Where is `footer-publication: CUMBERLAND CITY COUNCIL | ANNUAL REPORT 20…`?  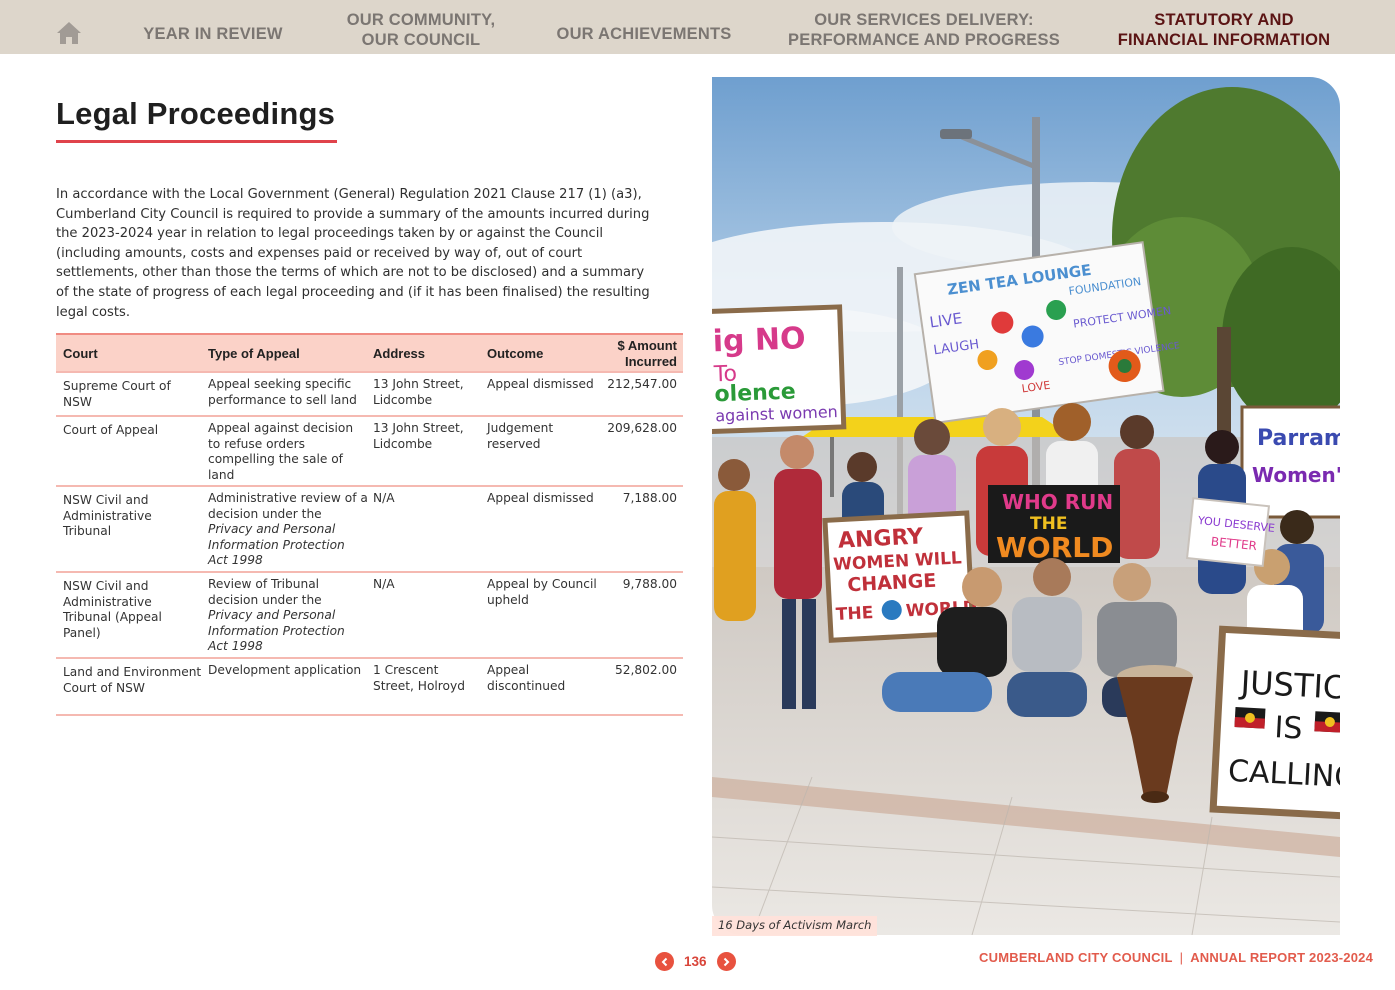 footer-publication: CUMBERLAND CITY COUNCIL | ANNUAL REPORT 20… is located at coordinates (1176, 957).